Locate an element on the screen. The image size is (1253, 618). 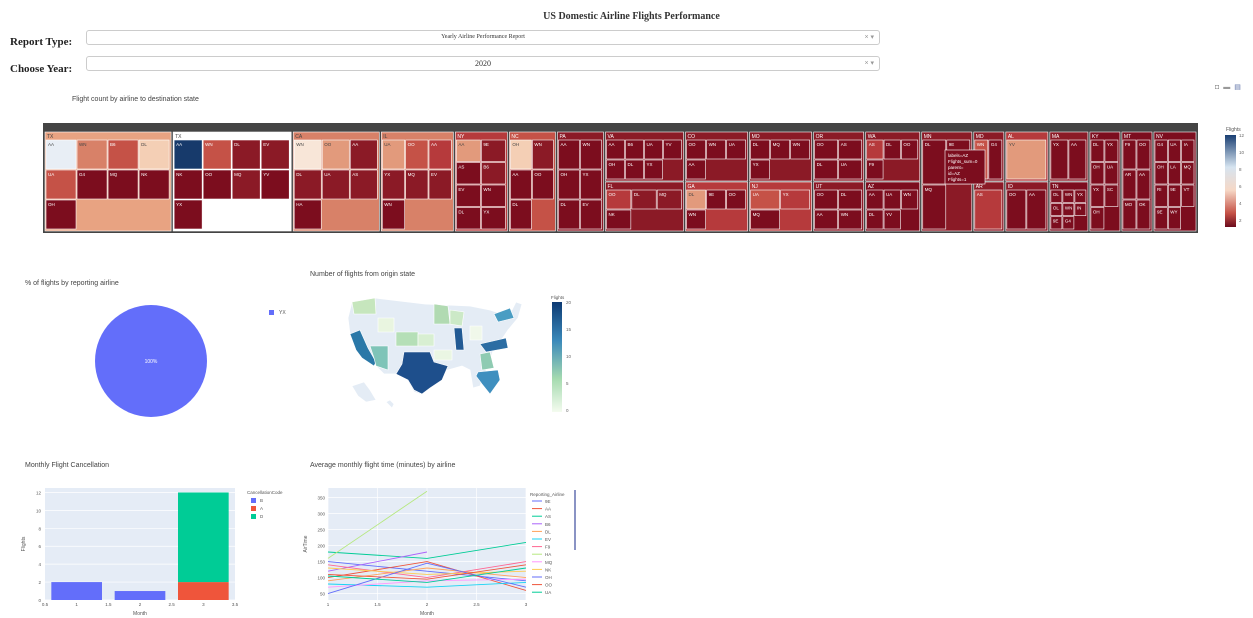
year-value: 2020 is located at coordinates (483, 63).